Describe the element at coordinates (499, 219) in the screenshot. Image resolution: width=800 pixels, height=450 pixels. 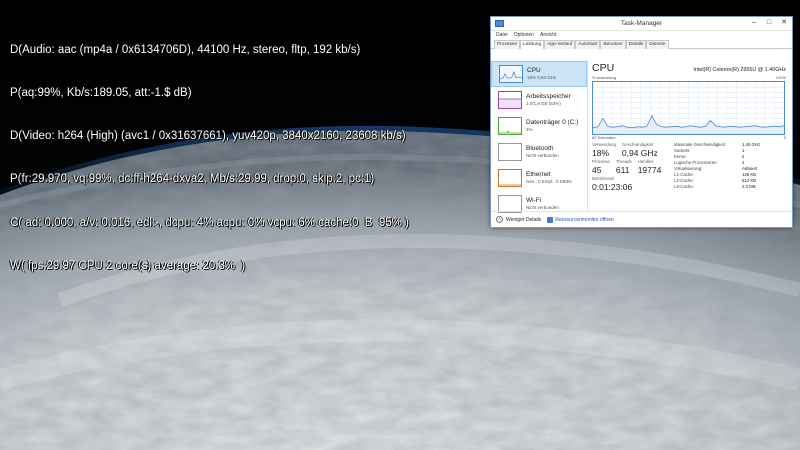
I see `chevron-up-icon: ^` at that location.